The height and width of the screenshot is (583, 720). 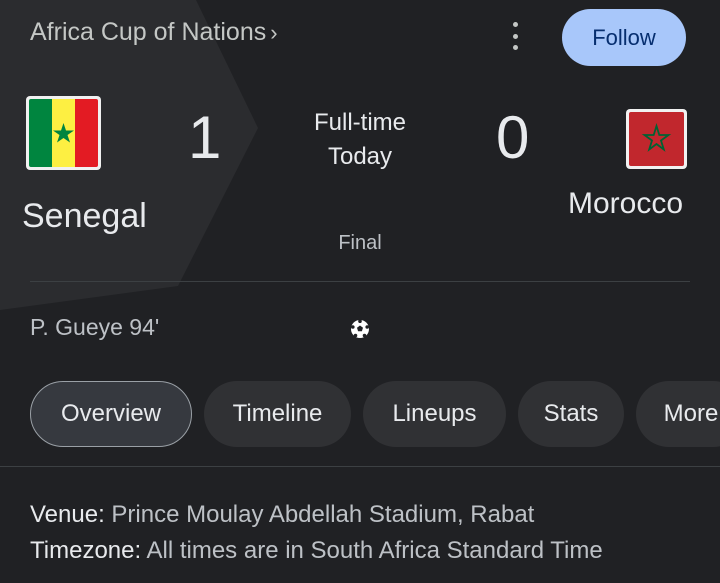 What do you see at coordinates (359, 122) in the screenshot?
I see `status-line-1: Full-time` at bounding box center [359, 122].